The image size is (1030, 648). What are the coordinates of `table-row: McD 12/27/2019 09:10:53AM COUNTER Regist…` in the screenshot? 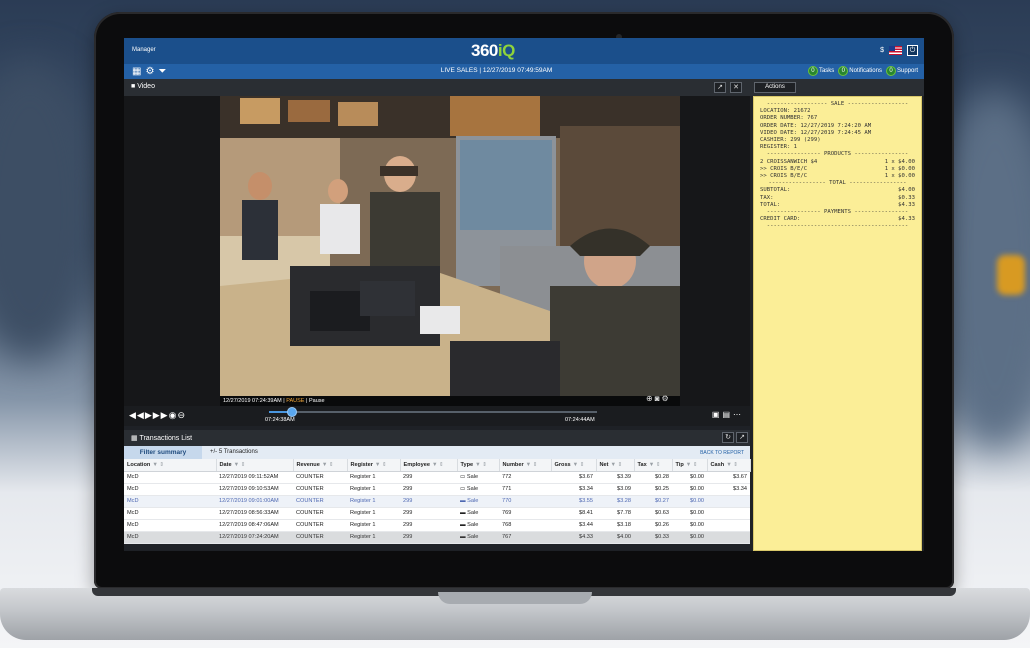 It's located at (437, 489).